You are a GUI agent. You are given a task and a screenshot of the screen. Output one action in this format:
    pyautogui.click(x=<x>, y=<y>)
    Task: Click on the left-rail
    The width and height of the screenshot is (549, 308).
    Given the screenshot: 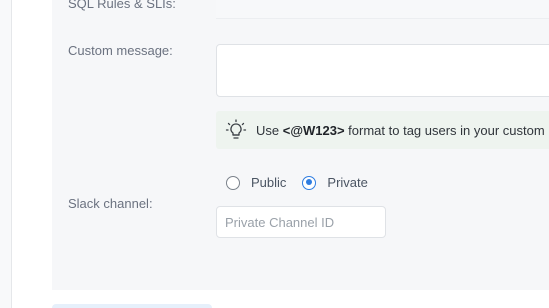 What is the action you would take?
    pyautogui.click(x=6, y=154)
    